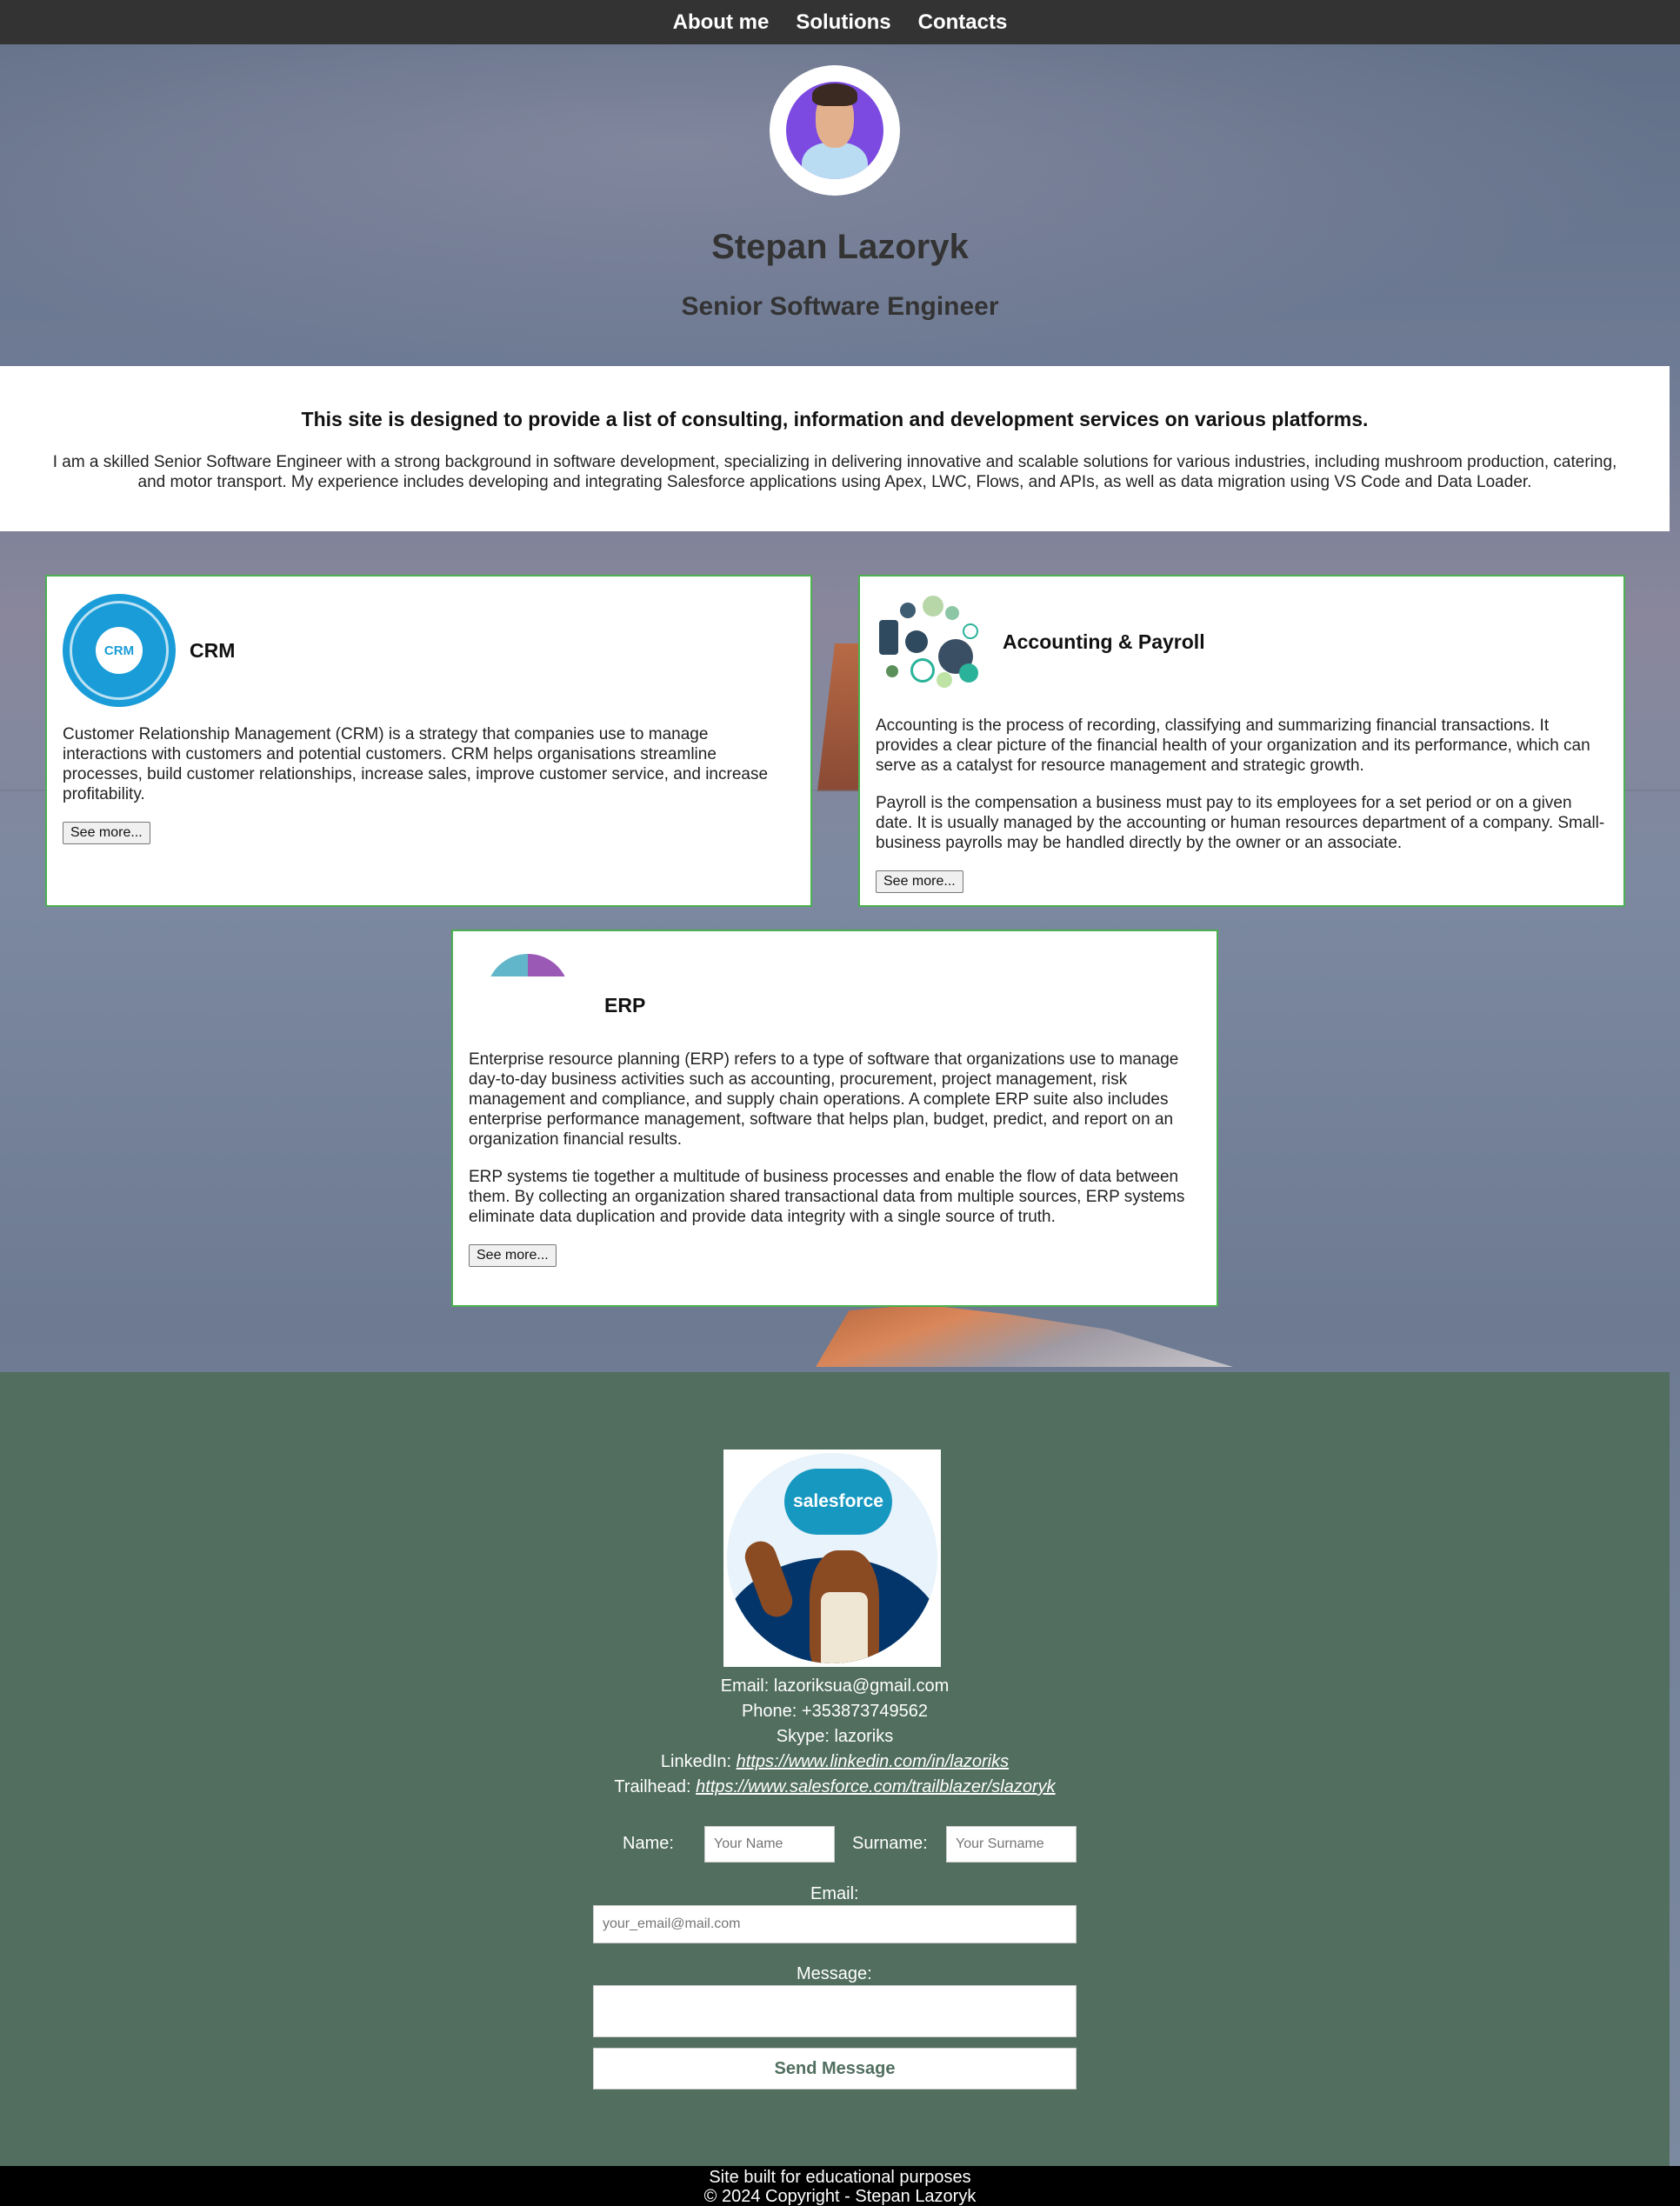 The width and height of the screenshot is (1680, 2206). What do you see at coordinates (213, 650) in the screenshot?
I see `card-title: CRM` at bounding box center [213, 650].